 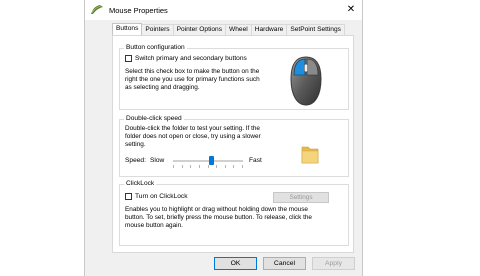 What do you see at coordinates (306, 81) in the screenshot?
I see `mouse-icon` at bounding box center [306, 81].